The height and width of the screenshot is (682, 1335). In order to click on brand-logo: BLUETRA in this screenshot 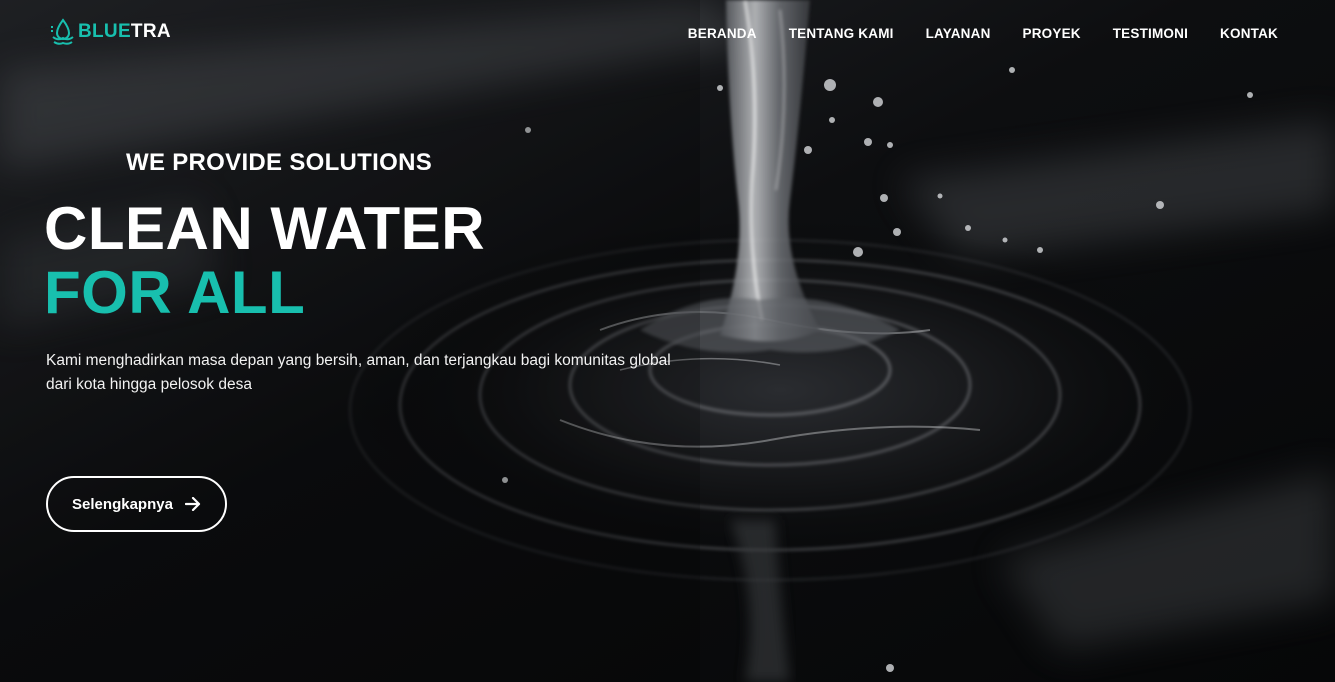, I will do `click(110, 32)`.